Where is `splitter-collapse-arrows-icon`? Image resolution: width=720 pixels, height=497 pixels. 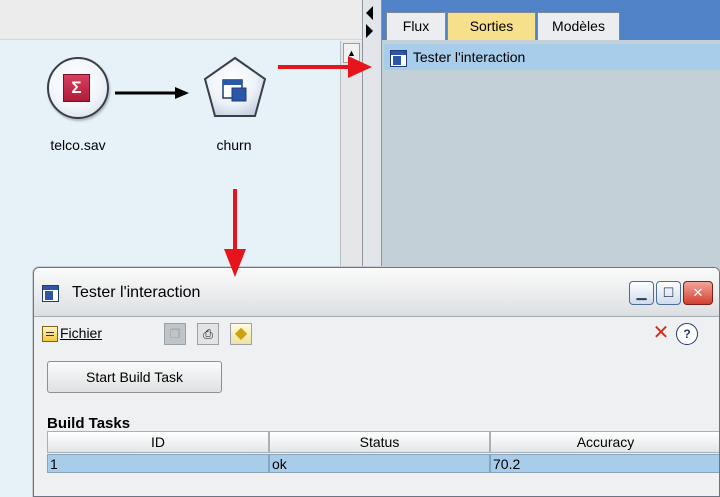
splitter-collapse-arrows-icon is located at coordinates (373, 23).